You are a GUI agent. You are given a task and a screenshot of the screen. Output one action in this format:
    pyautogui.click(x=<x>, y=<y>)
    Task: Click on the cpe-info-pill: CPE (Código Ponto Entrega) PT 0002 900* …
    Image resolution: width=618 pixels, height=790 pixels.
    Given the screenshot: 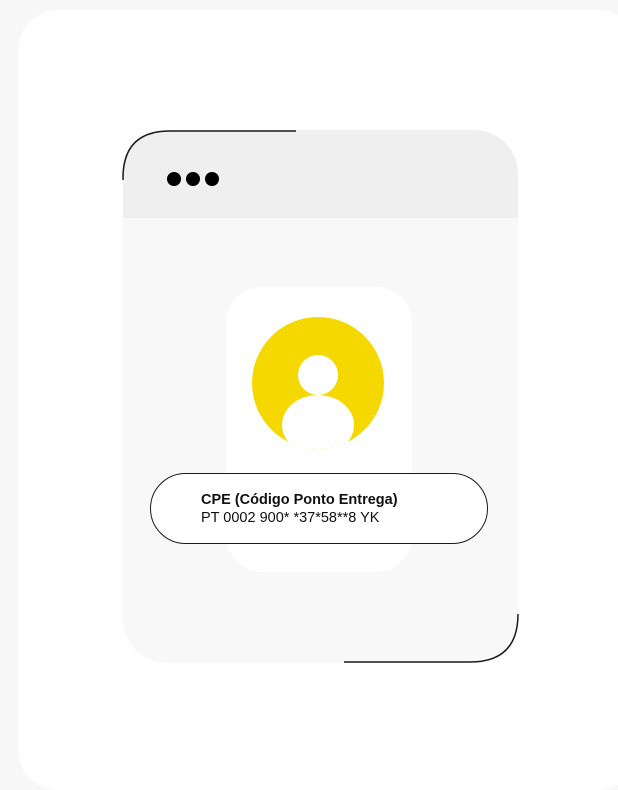 What is the action you would take?
    pyautogui.click(x=319, y=508)
    